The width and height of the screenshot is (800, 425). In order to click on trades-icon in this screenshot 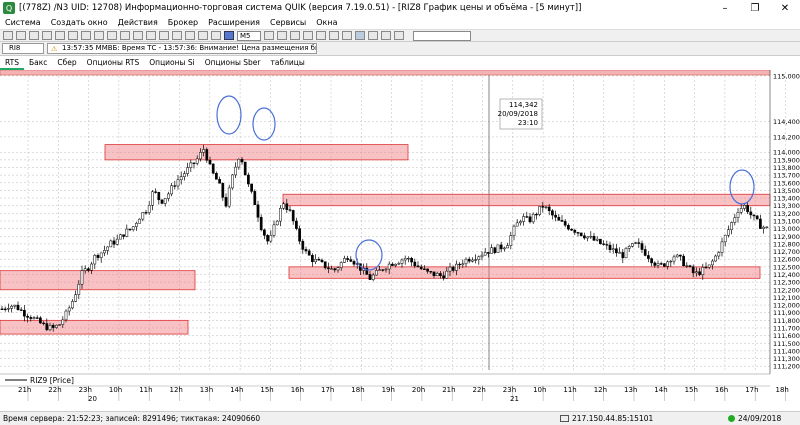, I will do `click(47, 35)`.